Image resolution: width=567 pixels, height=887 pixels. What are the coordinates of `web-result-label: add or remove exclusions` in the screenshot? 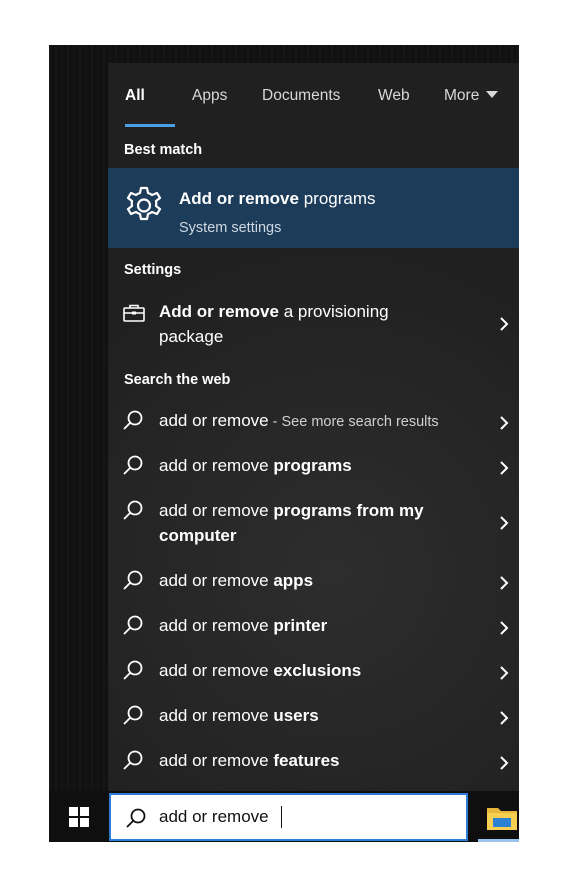 It's located at (324, 671).